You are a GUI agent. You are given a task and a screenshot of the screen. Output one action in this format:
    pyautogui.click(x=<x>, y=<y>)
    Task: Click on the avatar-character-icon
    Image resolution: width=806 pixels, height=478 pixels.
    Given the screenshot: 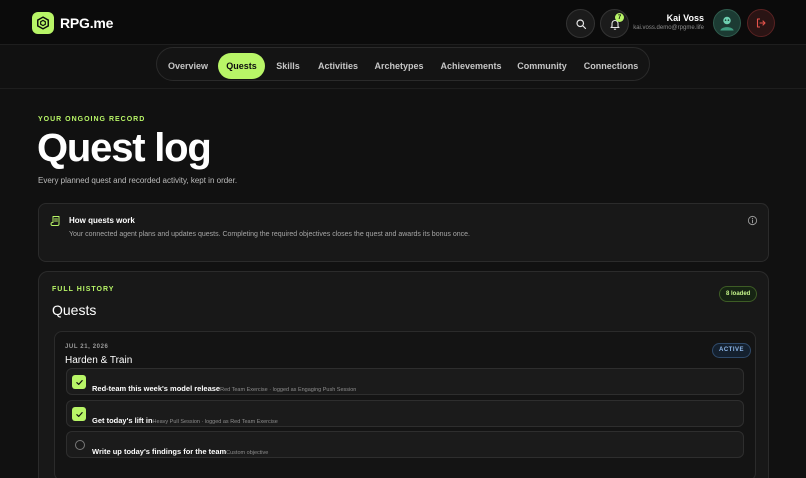 What is the action you would take?
    pyautogui.click(x=727, y=23)
    